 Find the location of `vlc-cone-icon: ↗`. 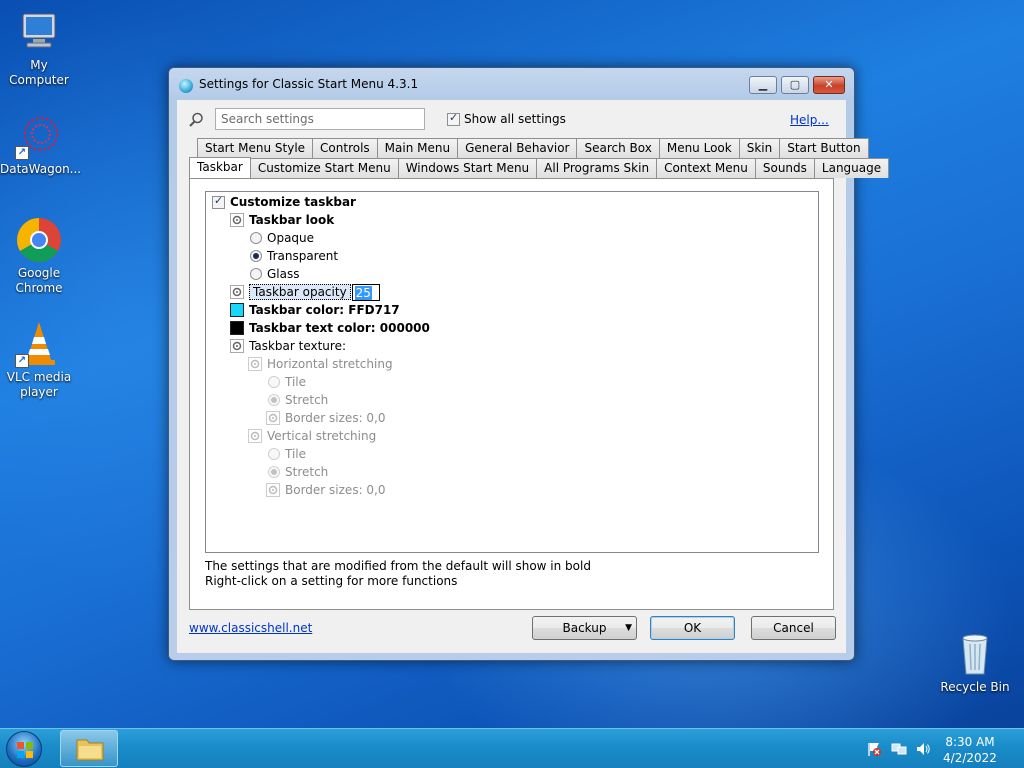

vlc-cone-icon: ↗ is located at coordinates (39, 344).